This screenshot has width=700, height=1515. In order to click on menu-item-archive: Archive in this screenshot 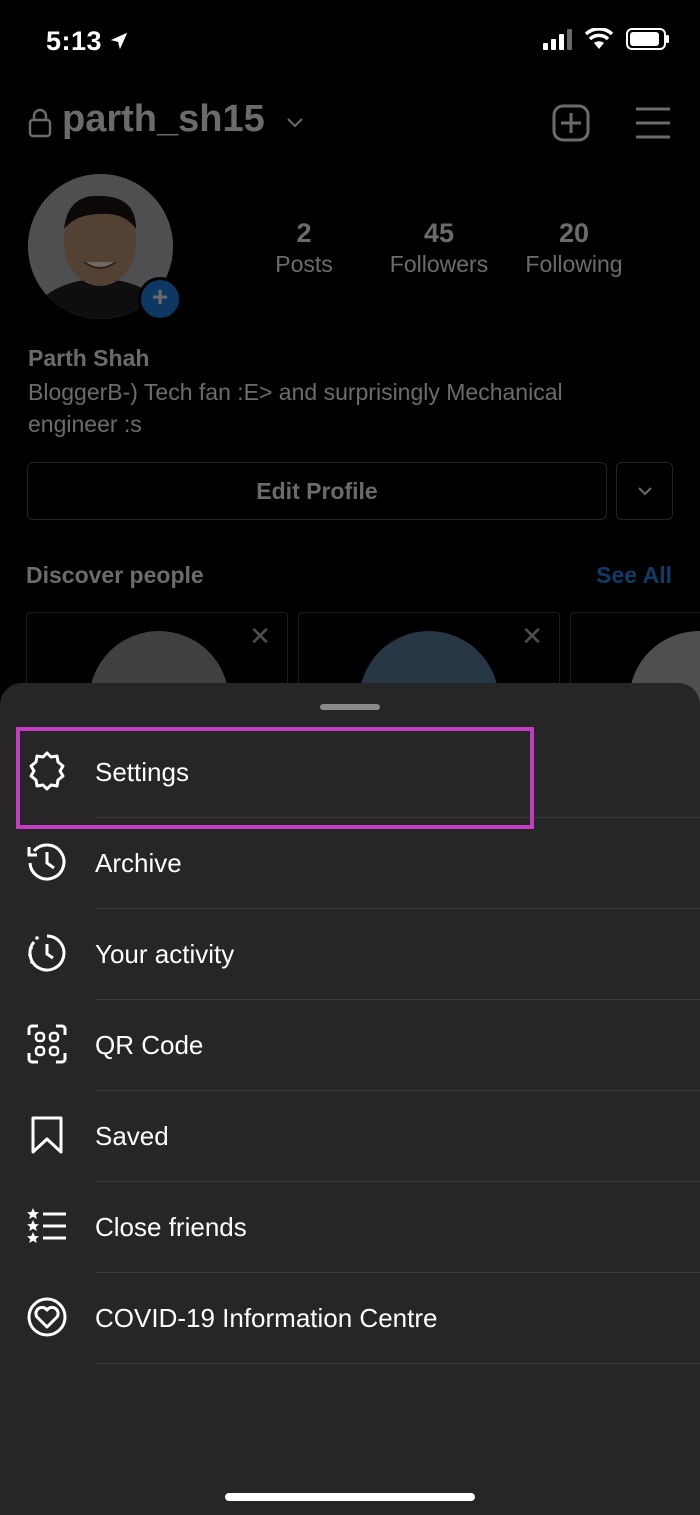, I will do `click(350, 863)`.